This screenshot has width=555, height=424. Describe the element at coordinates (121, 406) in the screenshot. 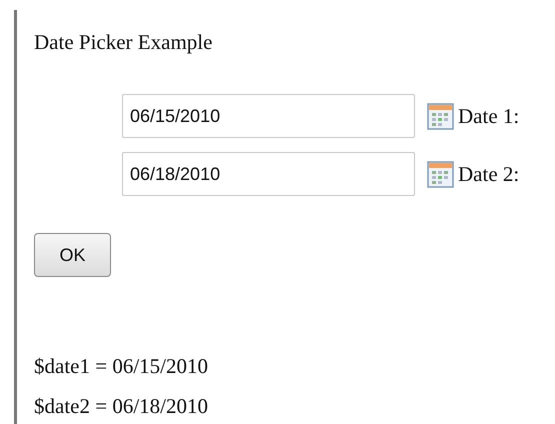

I see `result-text: $date2 = 06/18/2010` at that location.